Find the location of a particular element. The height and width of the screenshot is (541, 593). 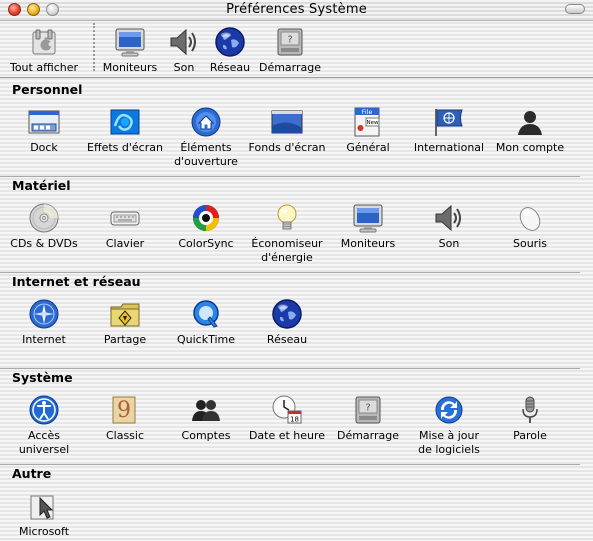

pref-clavier: Clavier is located at coordinates (125, 226).